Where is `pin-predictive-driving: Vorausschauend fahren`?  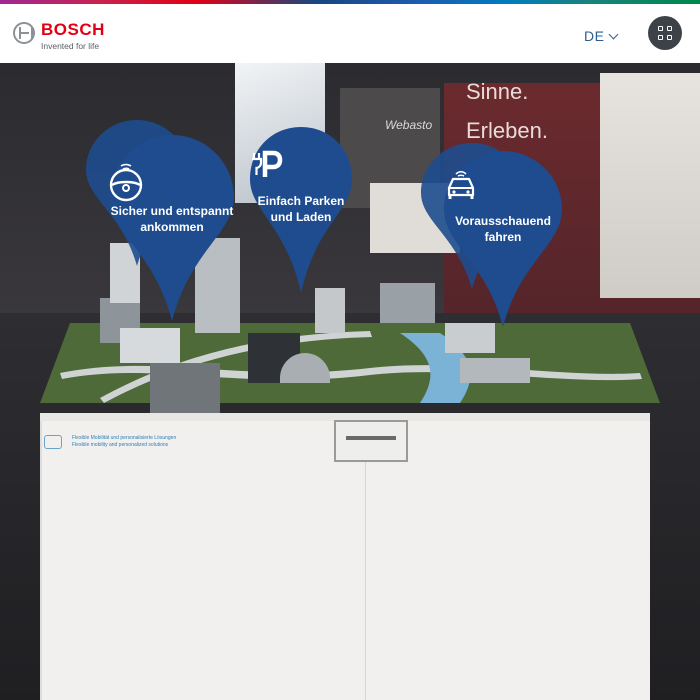
pin-predictive-driving: Vorausschauend fahren is located at coordinates (503, 239).